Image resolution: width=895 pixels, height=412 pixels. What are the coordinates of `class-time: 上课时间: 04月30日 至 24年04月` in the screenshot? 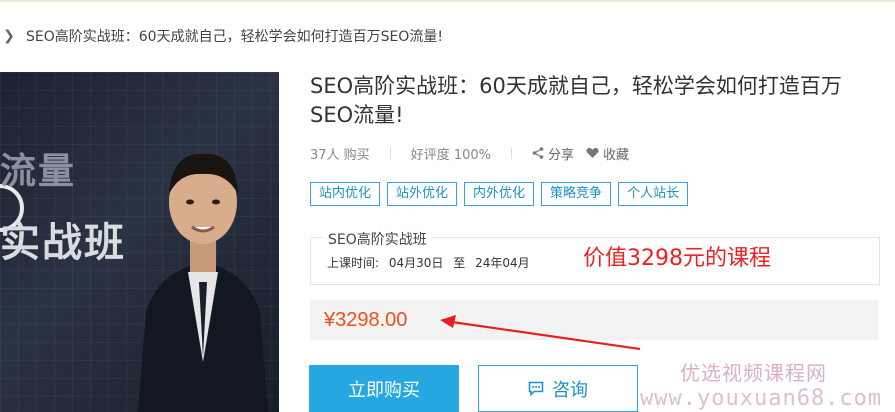 It's located at (428, 262).